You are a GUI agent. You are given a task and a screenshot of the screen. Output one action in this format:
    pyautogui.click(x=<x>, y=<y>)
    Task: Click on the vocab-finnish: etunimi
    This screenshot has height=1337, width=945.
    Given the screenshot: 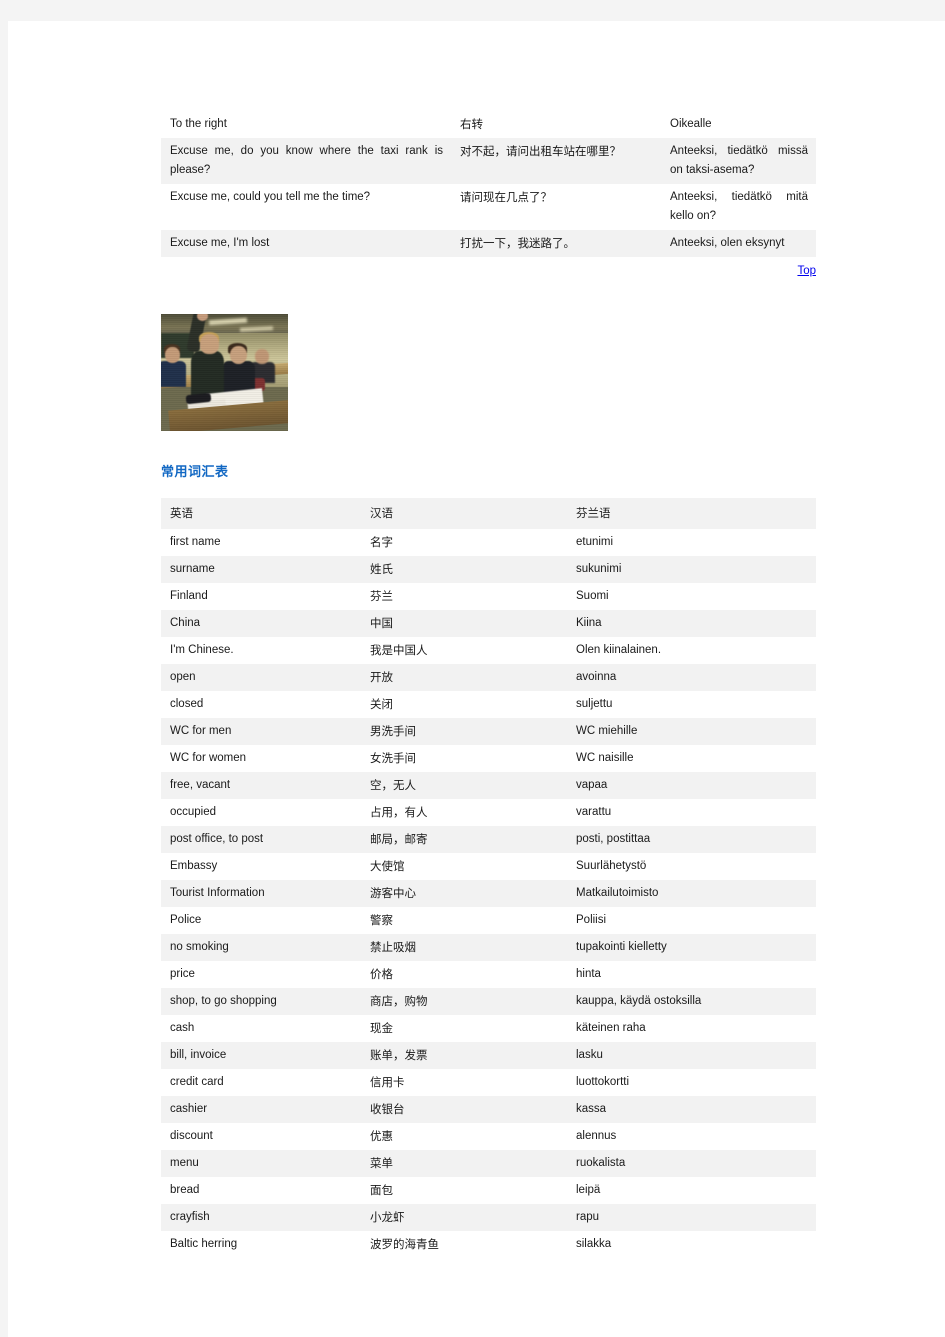 What is the action you would take?
    pyautogui.click(x=595, y=542)
    